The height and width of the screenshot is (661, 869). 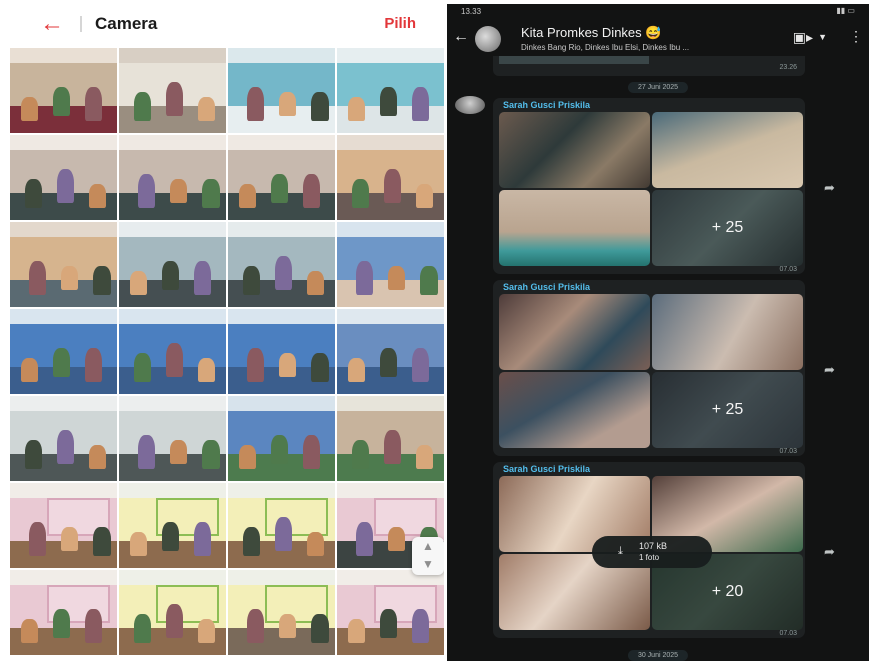 What do you see at coordinates (652, 552) in the screenshot?
I see `download-button: ⤓ 107 kB 1 foto` at bounding box center [652, 552].